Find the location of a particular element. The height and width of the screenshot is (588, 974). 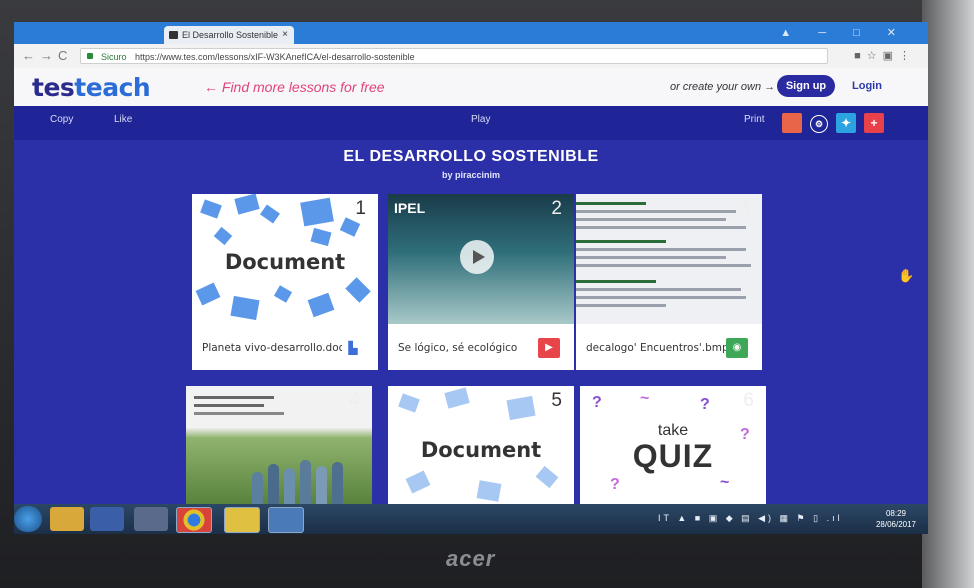

tab-close-icon: × is located at coordinates (285, 35).